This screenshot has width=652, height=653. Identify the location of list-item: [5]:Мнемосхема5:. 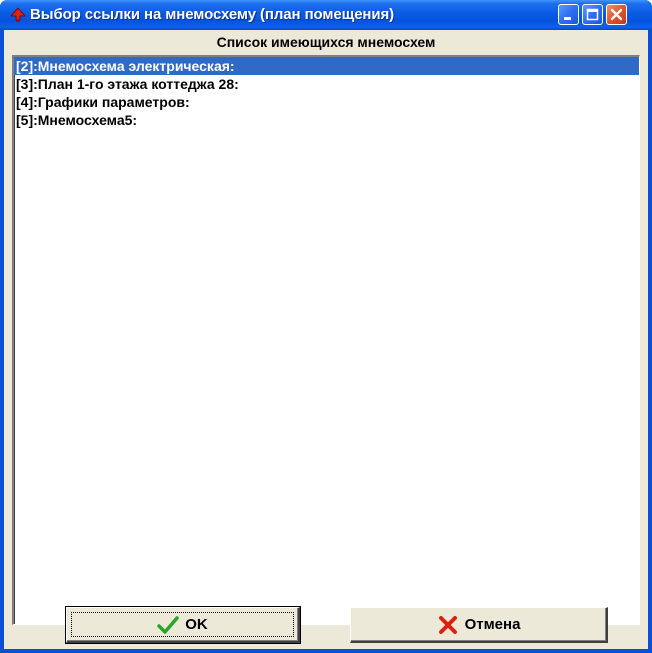
(326, 120).